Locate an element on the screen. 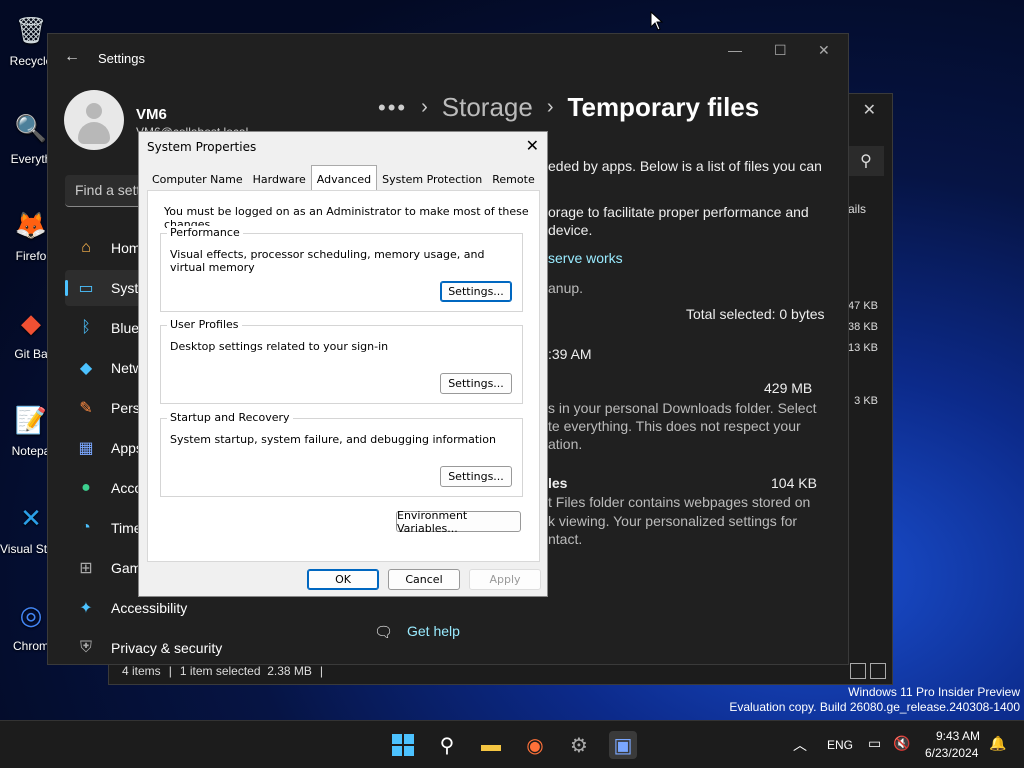 The image size is (1024, 768). explorer-details-label: ails is located at coordinates (857, 209).